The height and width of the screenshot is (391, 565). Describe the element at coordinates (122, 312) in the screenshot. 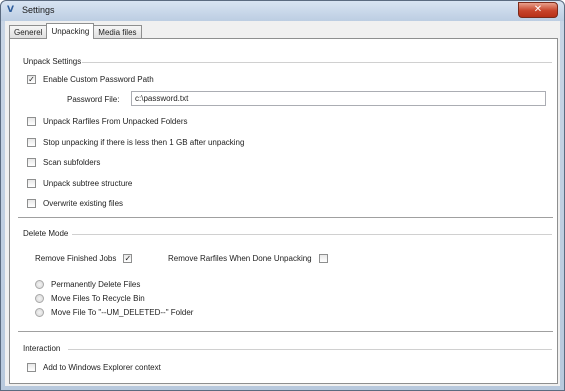

I see `move-to-deleted-folder-label: Move File To "--UM_DELETED--" Folder` at that location.